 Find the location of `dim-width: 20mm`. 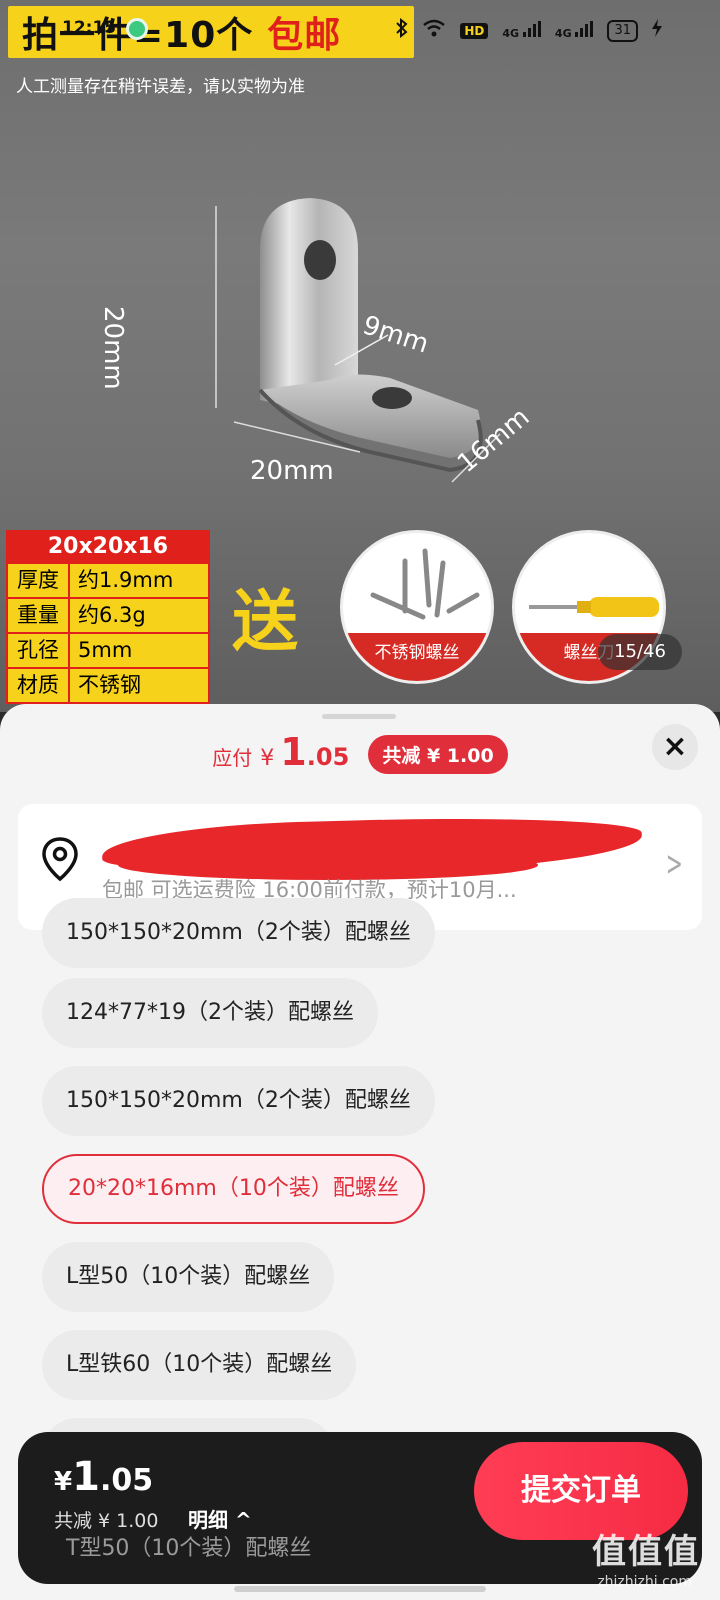

dim-width: 20mm is located at coordinates (292, 471).